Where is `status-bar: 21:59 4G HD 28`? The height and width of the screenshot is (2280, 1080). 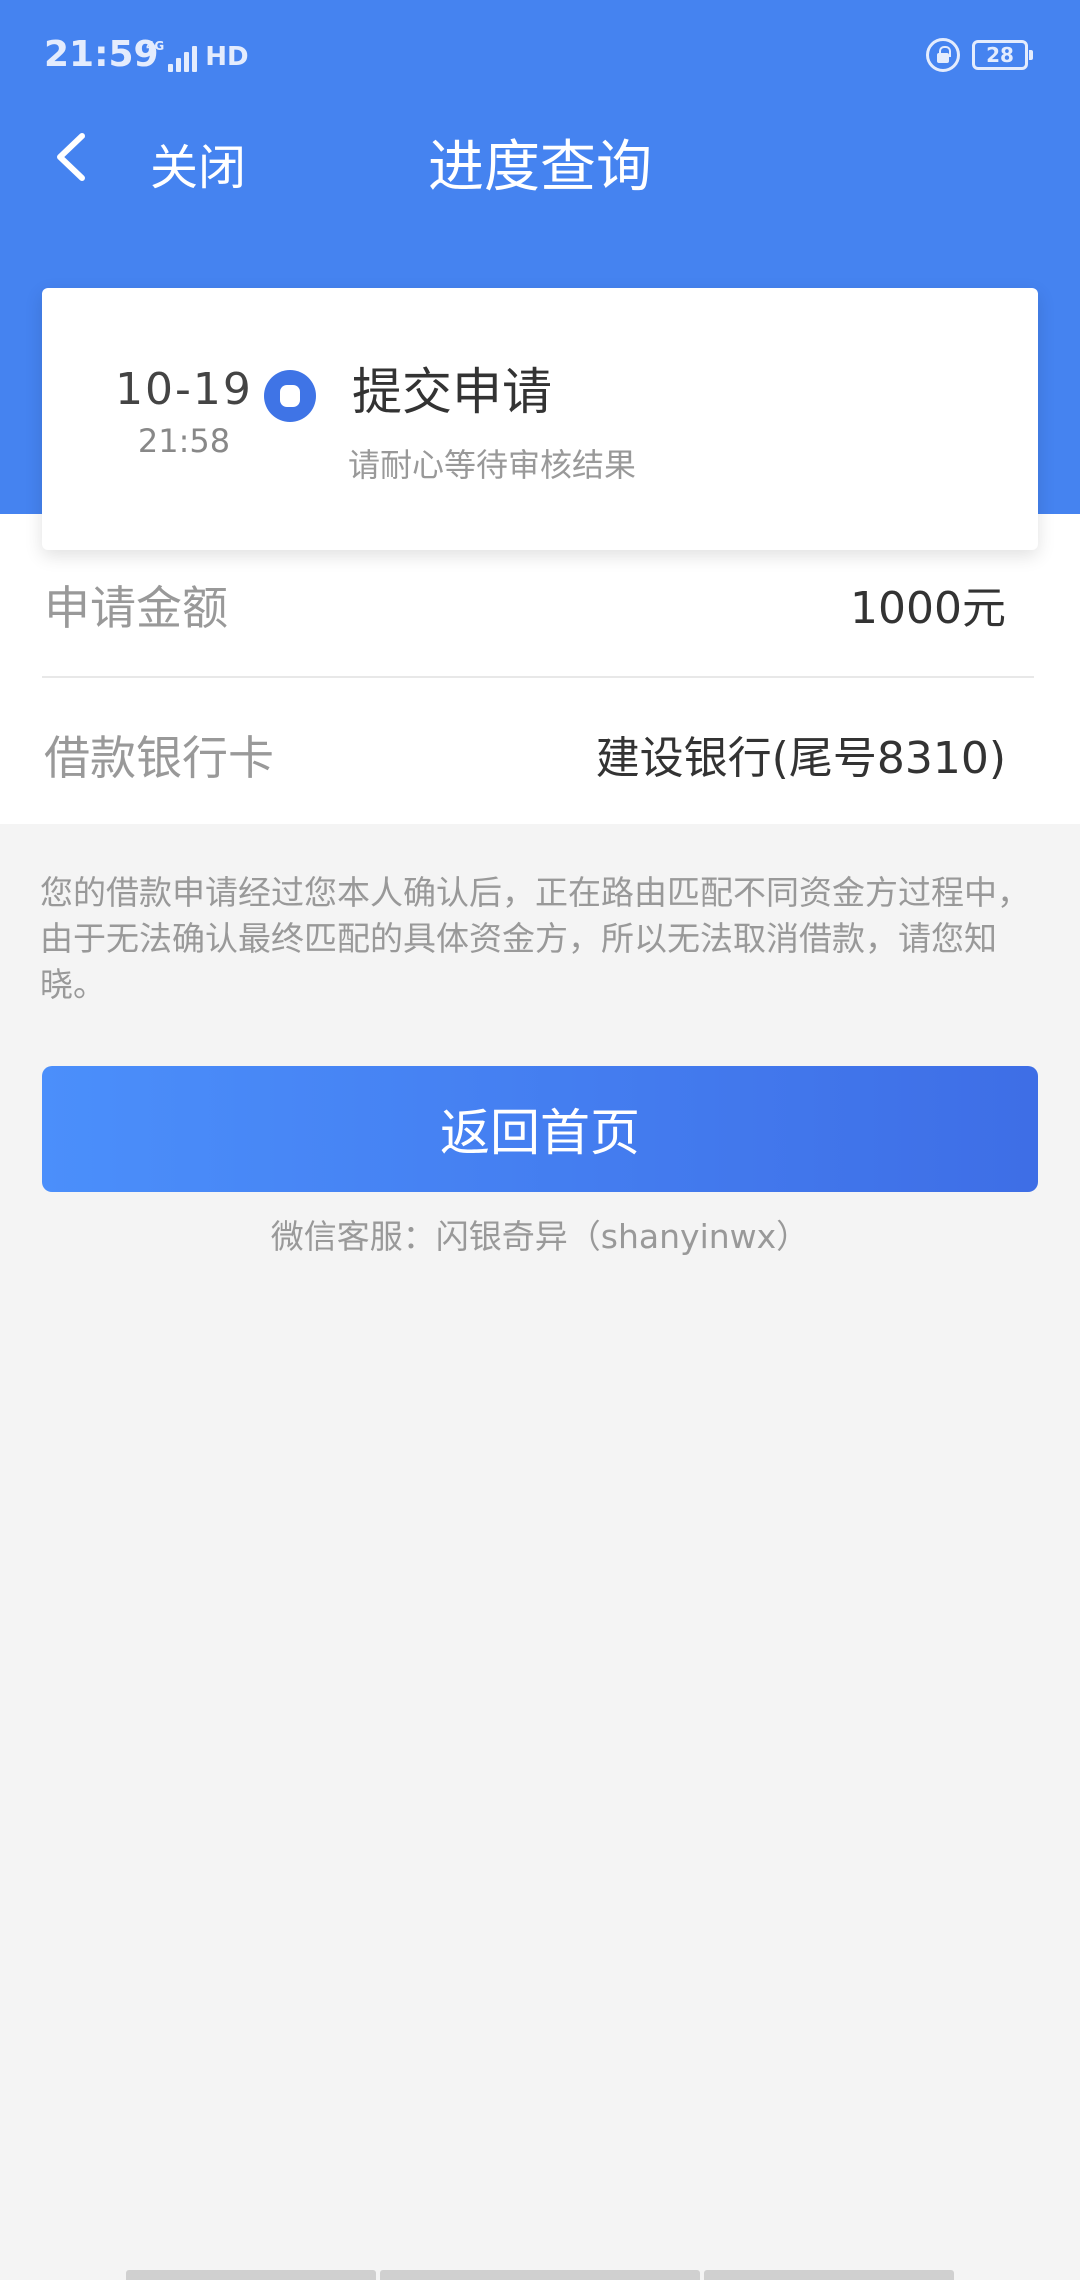 status-bar: 21:59 4G HD 28 is located at coordinates (540, 55).